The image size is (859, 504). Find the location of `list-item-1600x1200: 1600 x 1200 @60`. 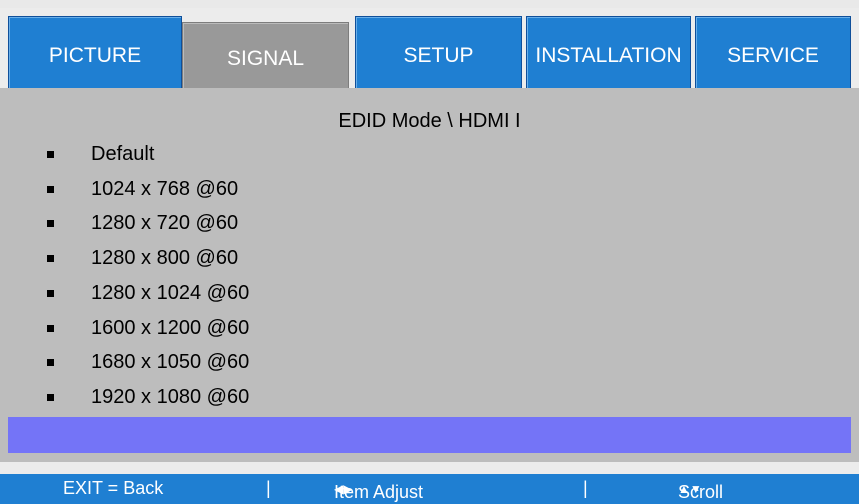

list-item-1600x1200: 1600 x 1200 @60 is located at coordinates (429, 328).